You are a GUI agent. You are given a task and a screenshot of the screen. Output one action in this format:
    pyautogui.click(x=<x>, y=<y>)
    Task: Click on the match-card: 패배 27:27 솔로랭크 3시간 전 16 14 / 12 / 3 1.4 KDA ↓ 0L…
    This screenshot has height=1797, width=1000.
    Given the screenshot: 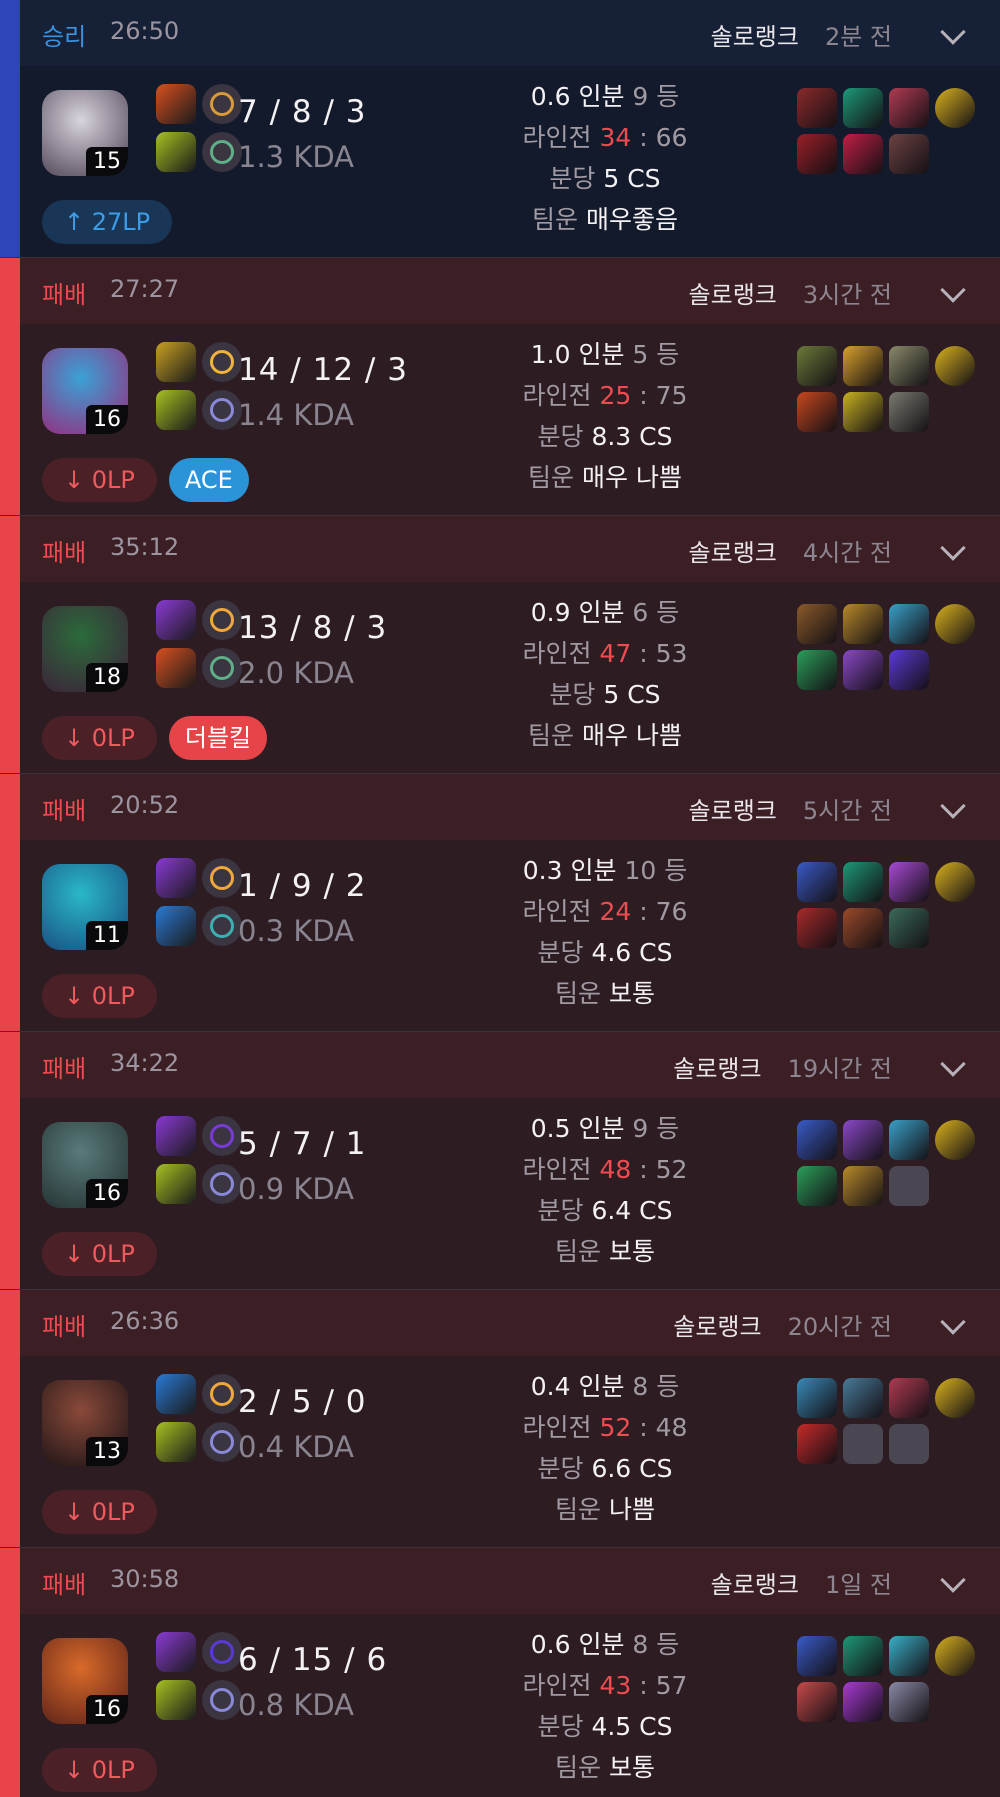 What is the action you would take?
    pyautogui.click(x=500, y=387)
    